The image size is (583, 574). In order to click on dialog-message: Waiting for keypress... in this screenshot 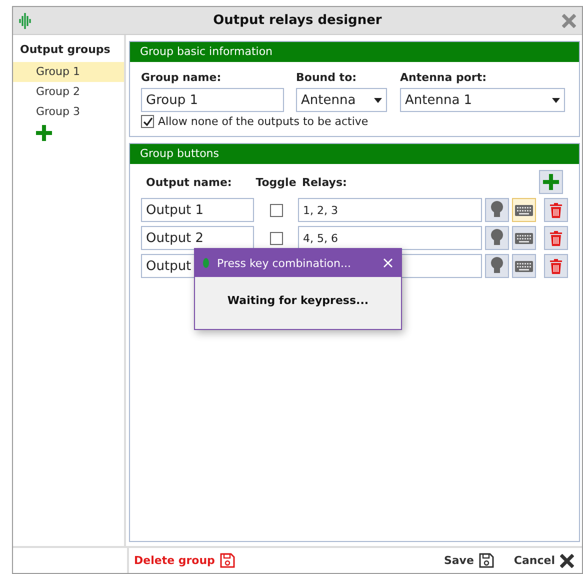, I will do `click(298, 300)`.